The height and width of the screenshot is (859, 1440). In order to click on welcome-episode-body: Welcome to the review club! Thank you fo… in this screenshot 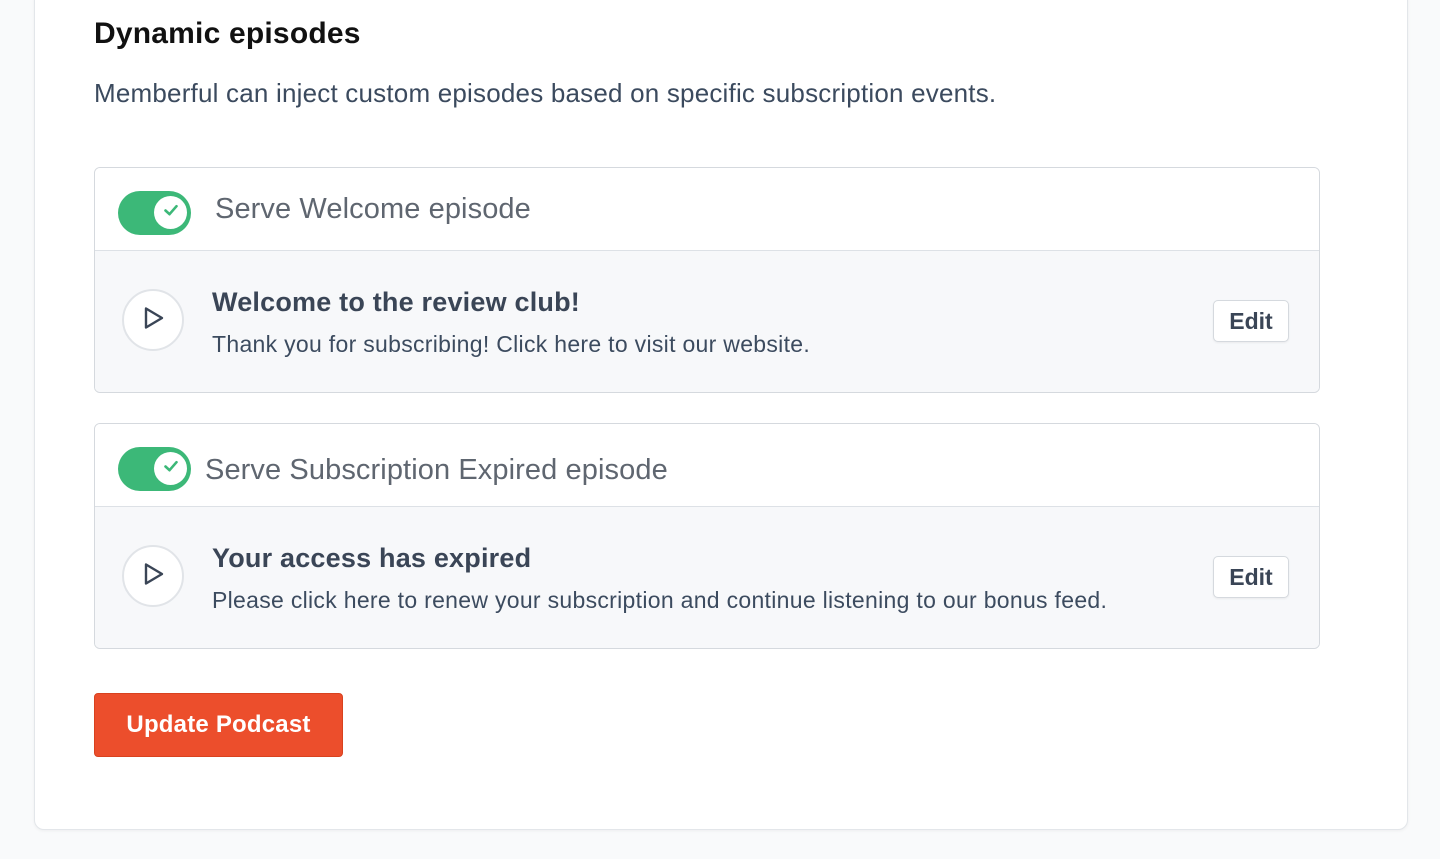, I will do `click(707, 321)`.